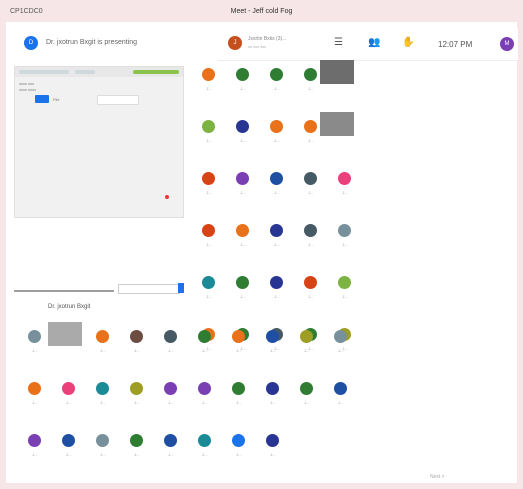  What do you see at coordinates (437, 477) in the screenshot?
I see `pagination: Next >` at bounding box center [437, 477].